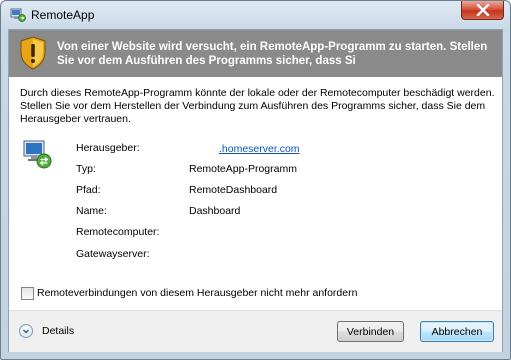  What do you see at coordinates (255, 331) in the screenshot?
I see `dialog-footer: Details Verbinden Abbrechen` at bounding box center [255, 331].